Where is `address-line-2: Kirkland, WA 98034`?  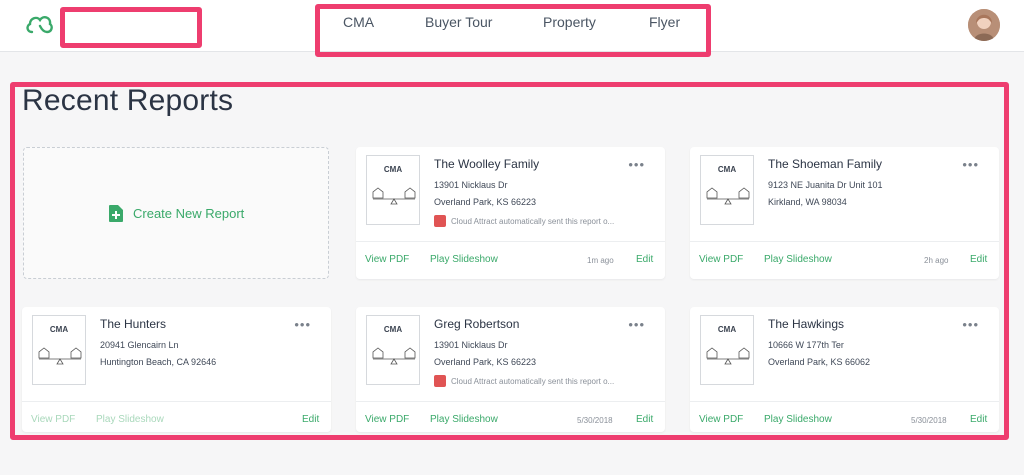 address-line-2: Kirkland, WA 98034 is located at coordinates (807, 202).